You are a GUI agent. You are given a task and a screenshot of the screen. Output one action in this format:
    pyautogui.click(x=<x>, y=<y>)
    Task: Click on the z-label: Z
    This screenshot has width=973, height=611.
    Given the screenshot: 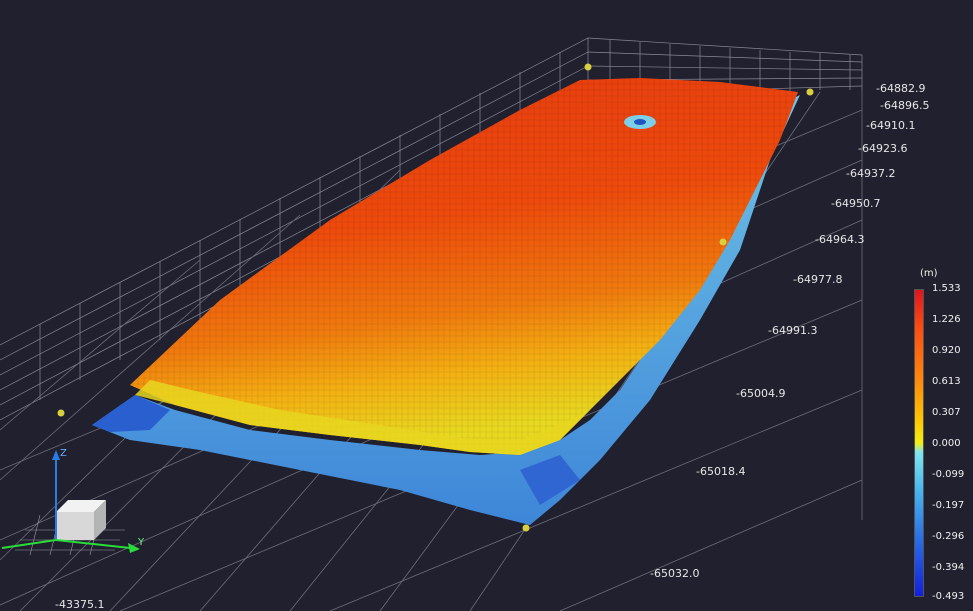 What is the action you would take?
    pyautogui.click(x=63, y=453)
    